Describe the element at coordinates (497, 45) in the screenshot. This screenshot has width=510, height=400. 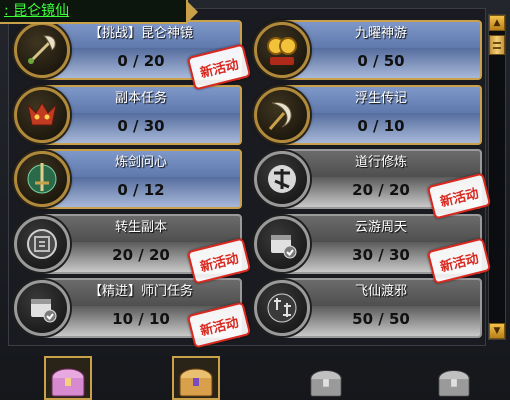
I see `scroll-thumb` at that location.